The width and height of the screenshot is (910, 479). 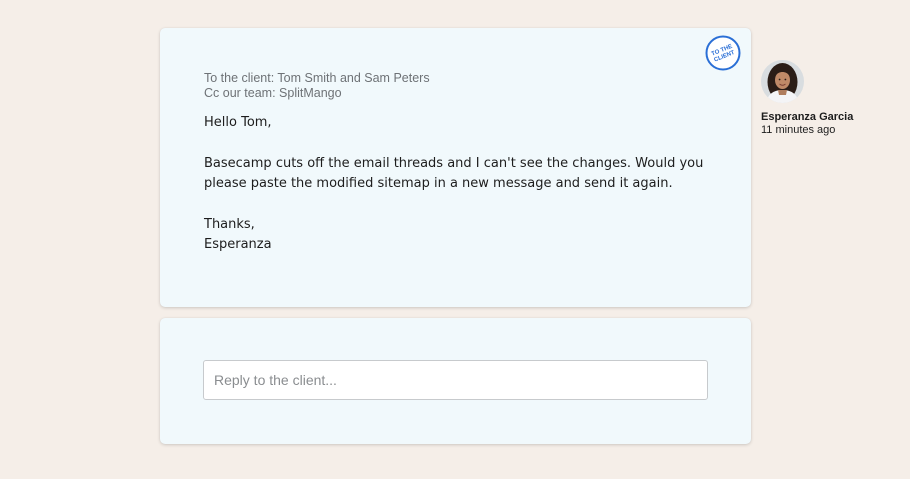 What do you see at coordinates (238, 122) in the screenshot?
I see `greeting: Hello Tom,` at bounding box center [238, 122].